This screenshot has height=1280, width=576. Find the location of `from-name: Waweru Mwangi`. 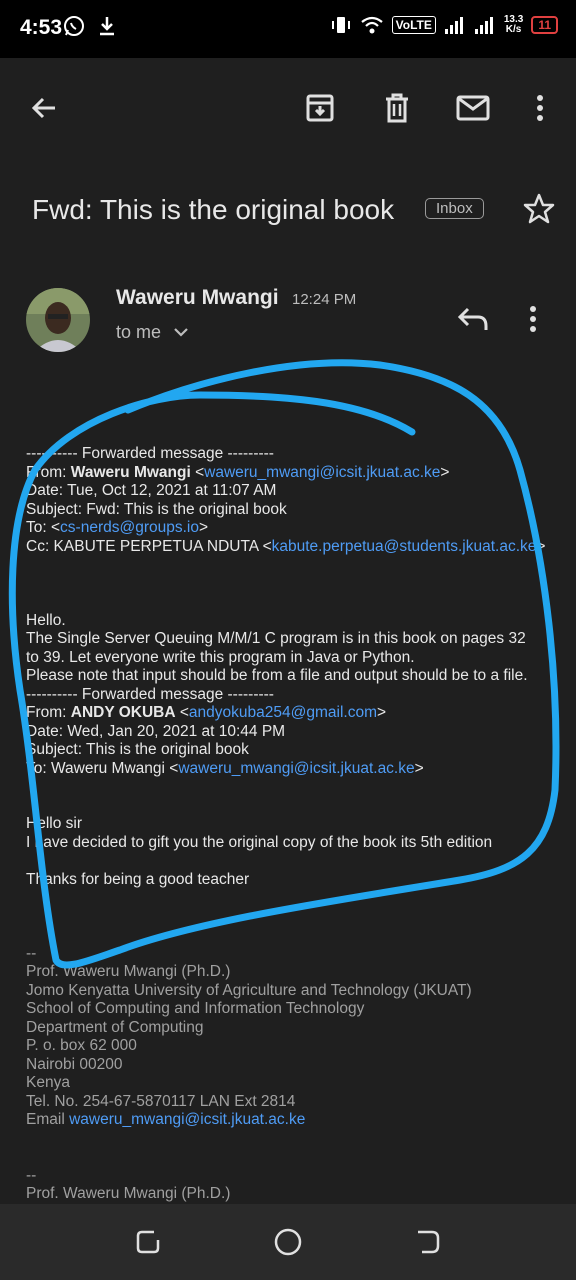

from-name: Waweru Mwangi is located at coordinates (130, 472).